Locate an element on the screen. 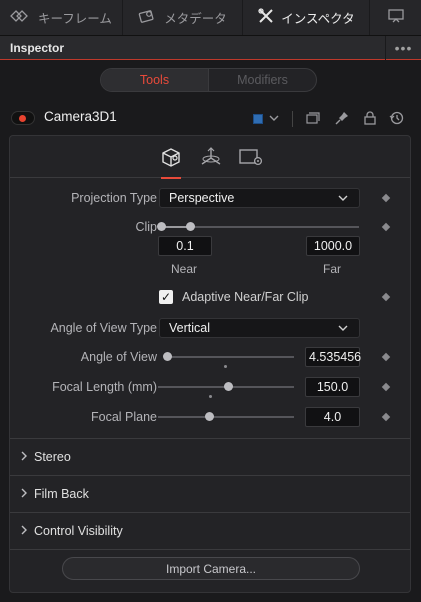  keyframe-icon is located at coordinates (21, 17).